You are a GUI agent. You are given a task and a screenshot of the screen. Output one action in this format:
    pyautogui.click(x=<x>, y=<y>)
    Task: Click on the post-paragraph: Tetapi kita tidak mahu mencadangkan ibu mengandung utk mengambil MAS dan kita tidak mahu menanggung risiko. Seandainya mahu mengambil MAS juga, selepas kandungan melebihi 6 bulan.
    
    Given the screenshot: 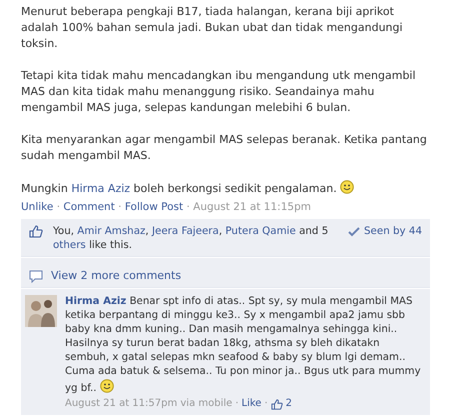 What is the action you would take?
    pyautogui.click(x=219, y=92)
    